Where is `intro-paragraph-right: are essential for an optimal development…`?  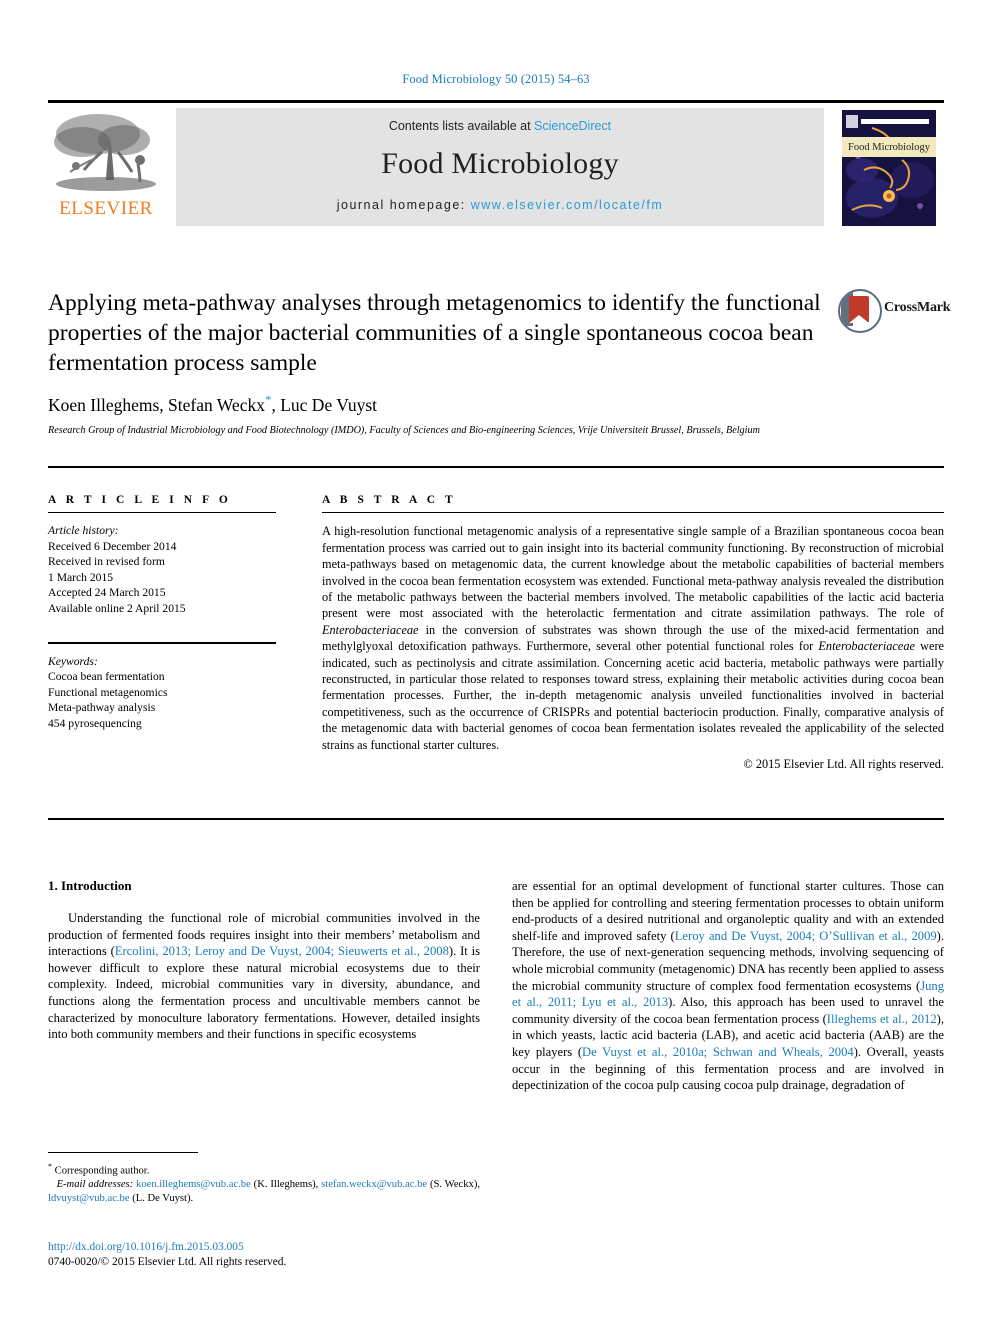 intro-paragraph-right: are essential for an optimal development… is located at coordinates (728, 986).